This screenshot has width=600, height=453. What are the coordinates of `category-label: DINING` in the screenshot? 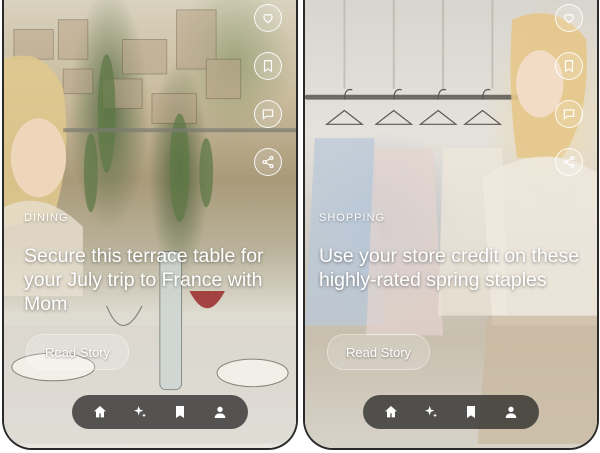 It's located at (46, 218).